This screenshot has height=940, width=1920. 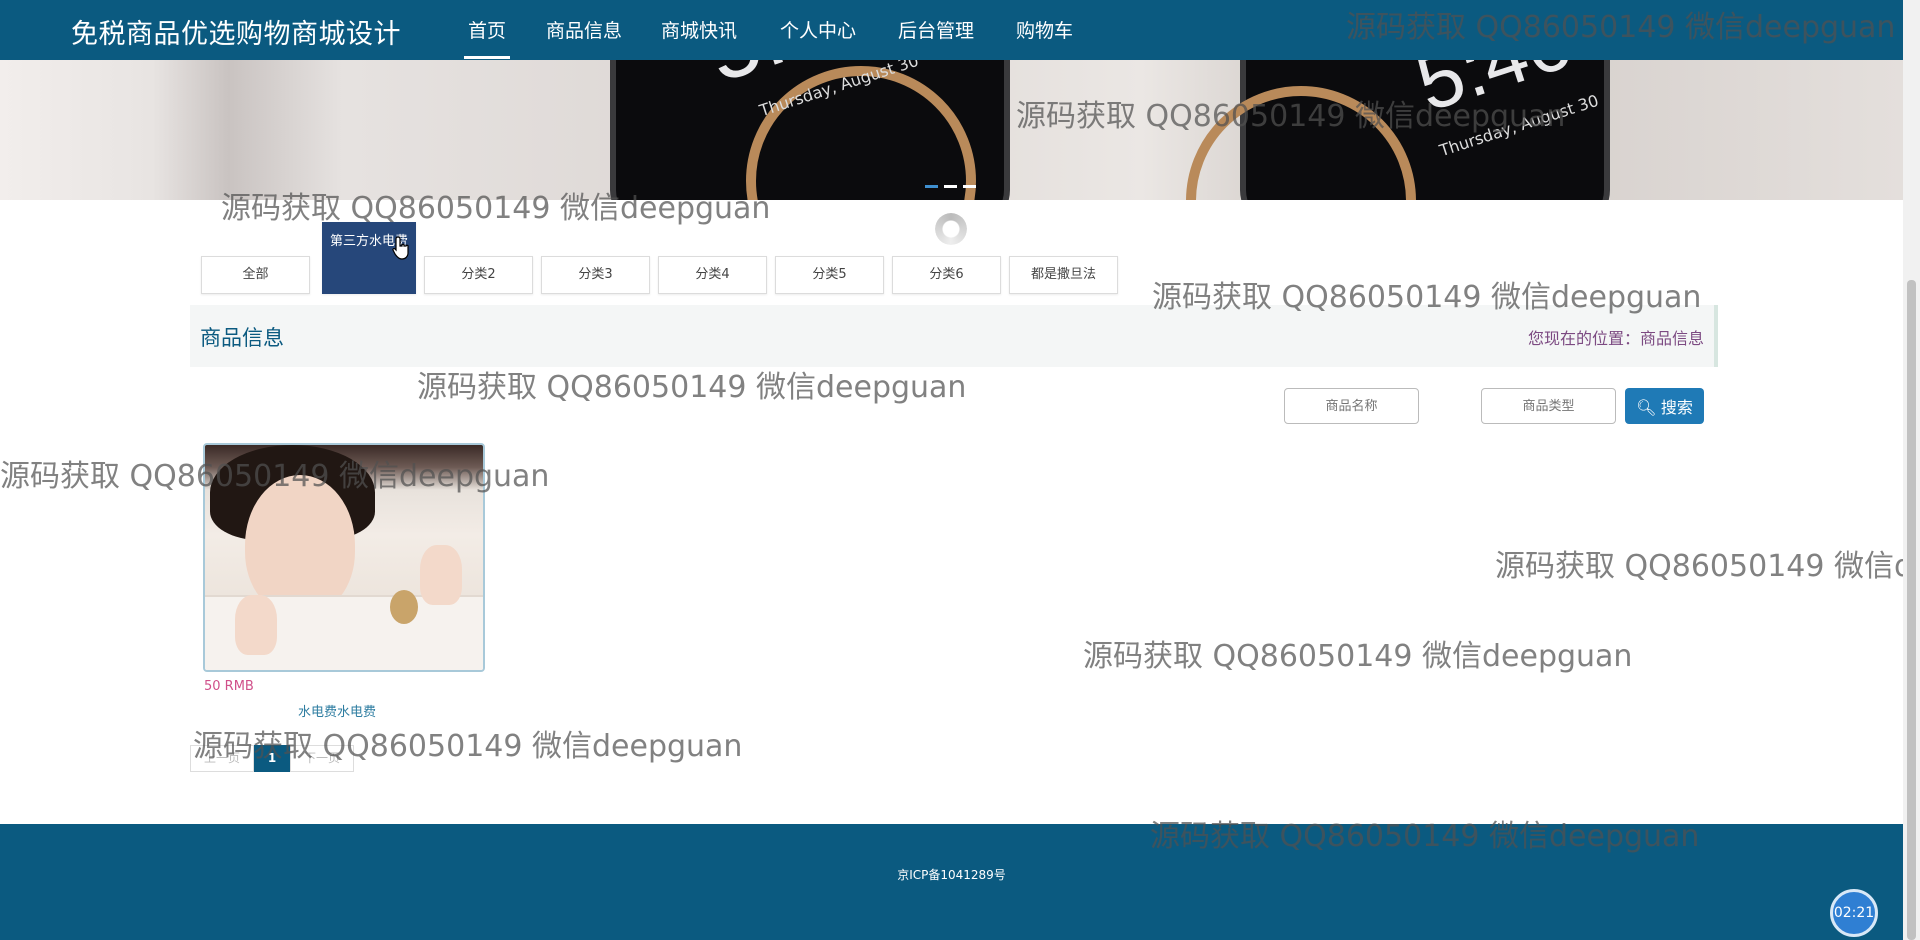 I want to click on product-type-input, so click(x=1548, y=406).